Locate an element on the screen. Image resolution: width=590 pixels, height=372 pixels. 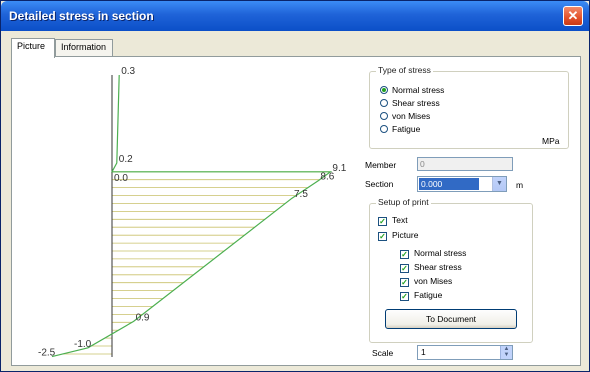
check-label: Normal stress is located at coordinates (440, 253).